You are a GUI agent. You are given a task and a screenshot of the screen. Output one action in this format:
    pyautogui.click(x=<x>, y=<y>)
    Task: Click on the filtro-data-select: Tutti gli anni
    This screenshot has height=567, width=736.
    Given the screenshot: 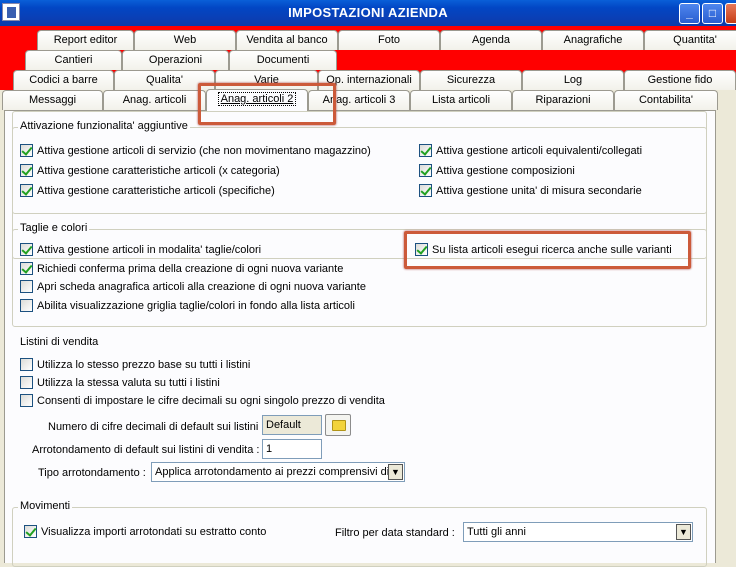 What is the action you would take?
    pyautogui.click(x=578, y=532)
    